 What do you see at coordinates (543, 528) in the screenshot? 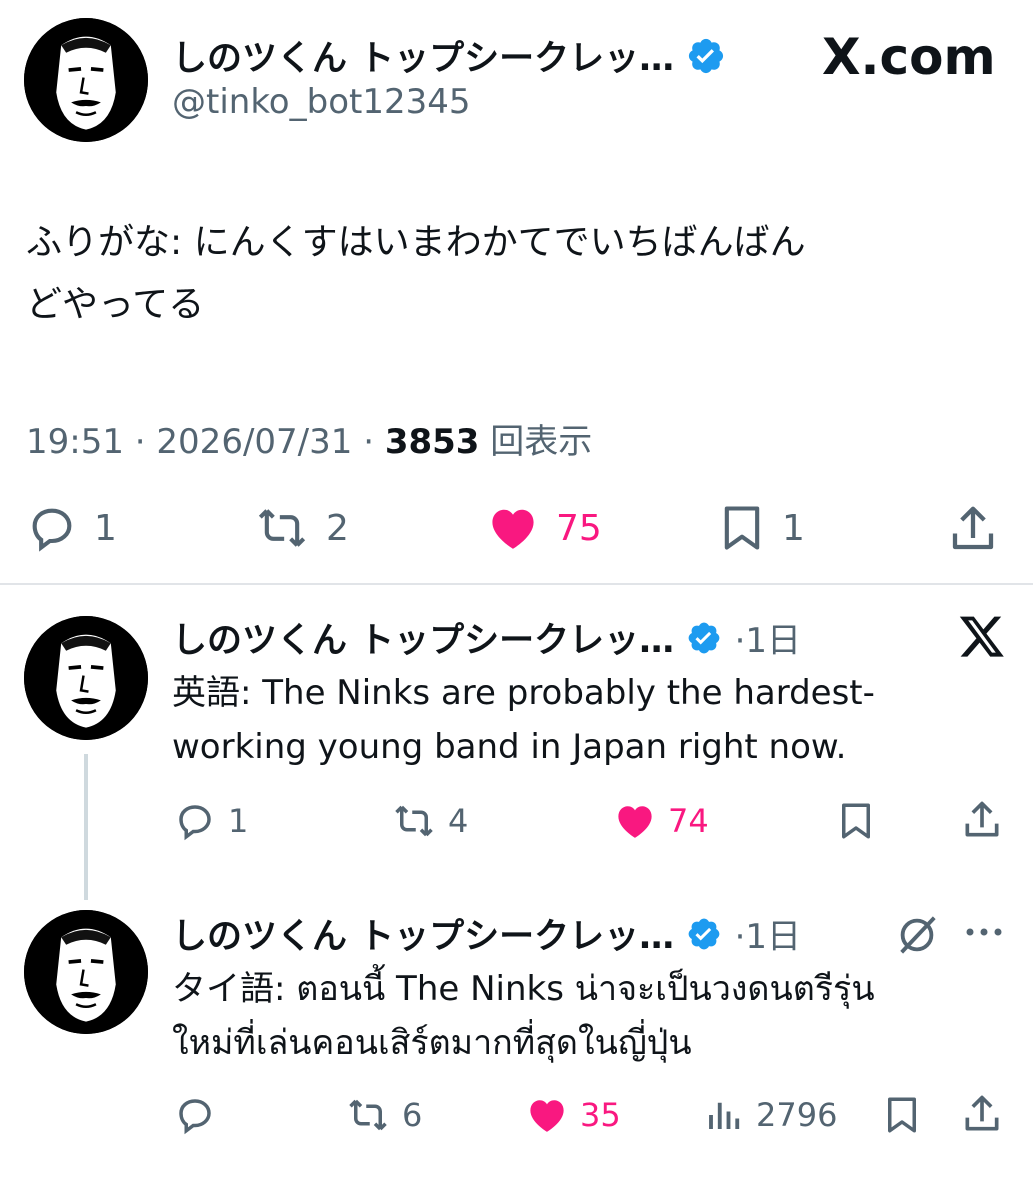
I see `like-button: 75` at bounding box center [543, 528].